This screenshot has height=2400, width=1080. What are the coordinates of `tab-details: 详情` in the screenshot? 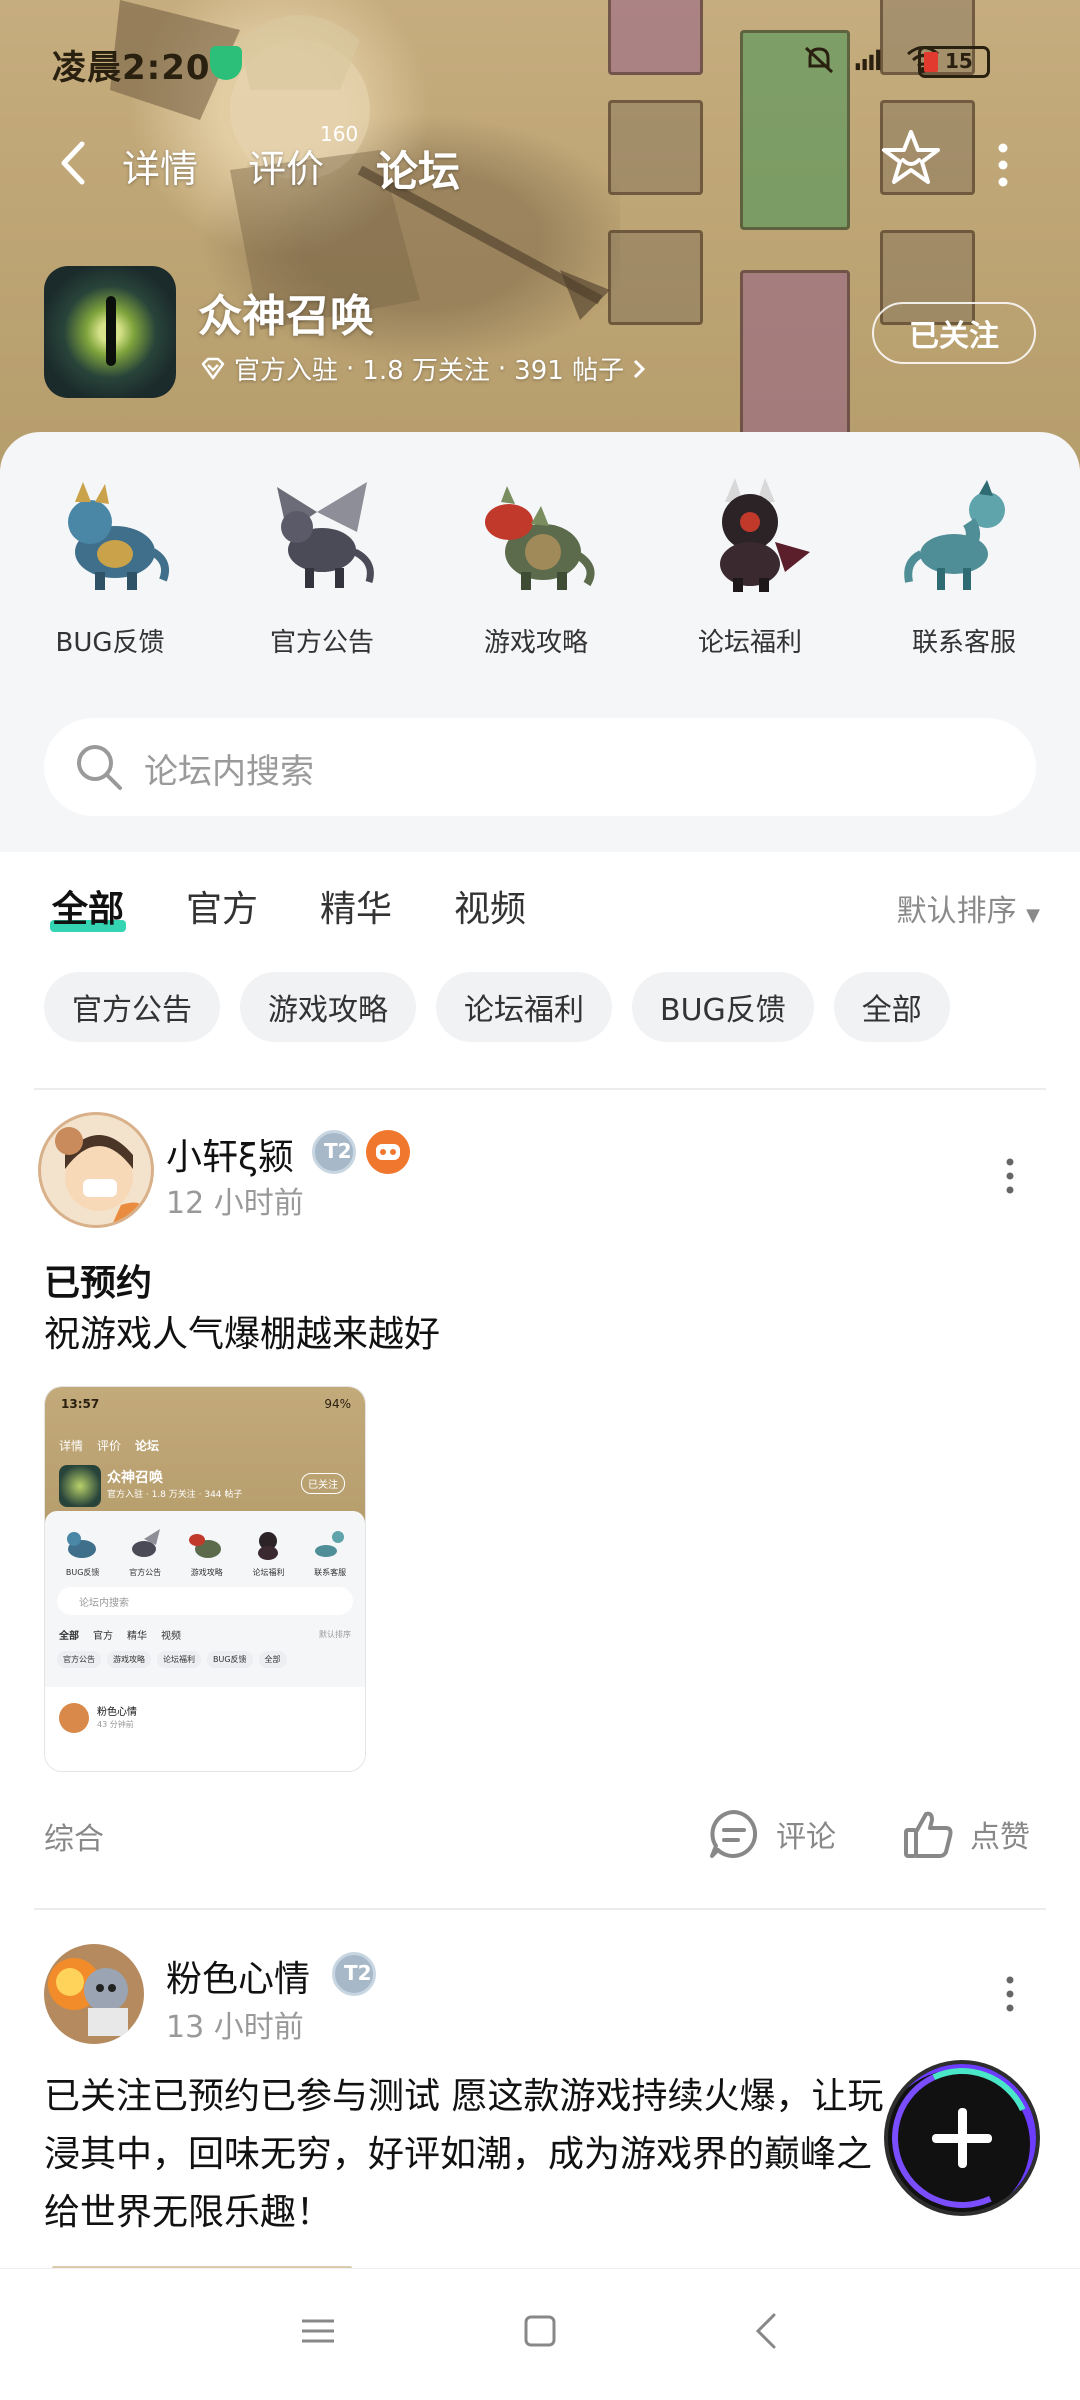 It's located at (160, 165).